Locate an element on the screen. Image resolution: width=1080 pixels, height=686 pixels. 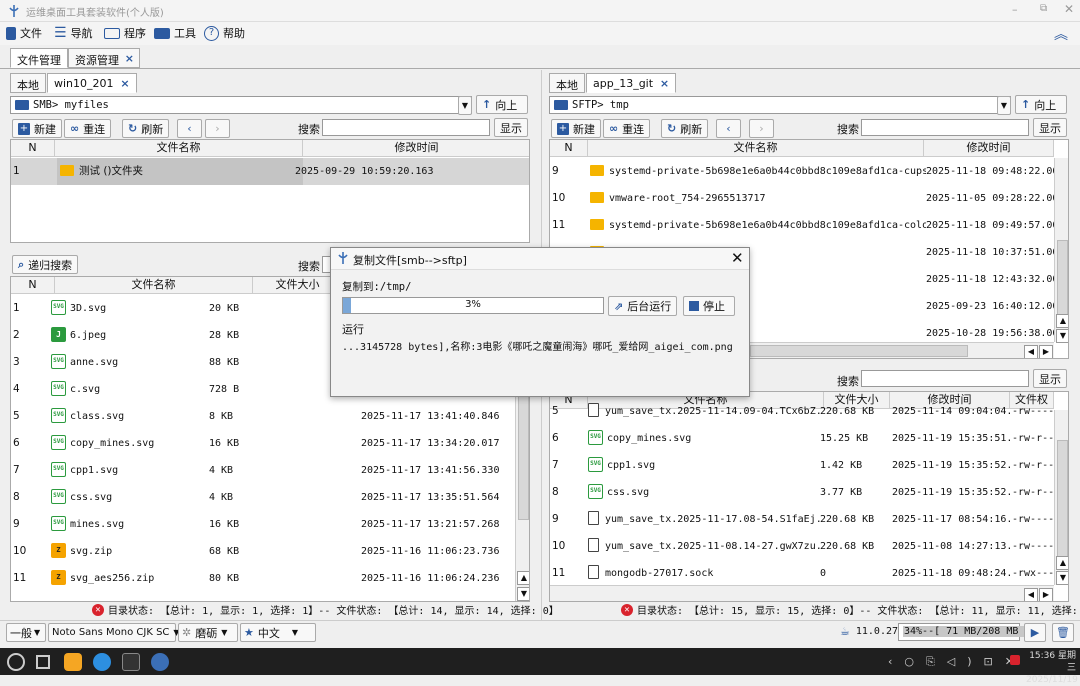
table-row: 8 SVG css.svg 4 KB 2025-11-17 13:35:51.564 is located at coordinates (270, 497).